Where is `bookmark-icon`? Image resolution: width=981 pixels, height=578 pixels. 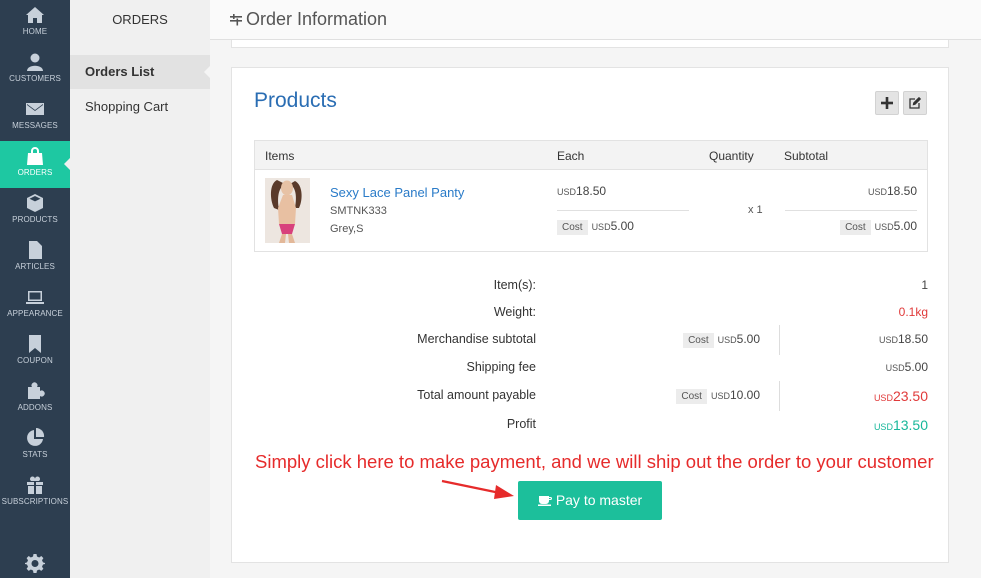
bookmark-icon is located at coordinates (35, 344).